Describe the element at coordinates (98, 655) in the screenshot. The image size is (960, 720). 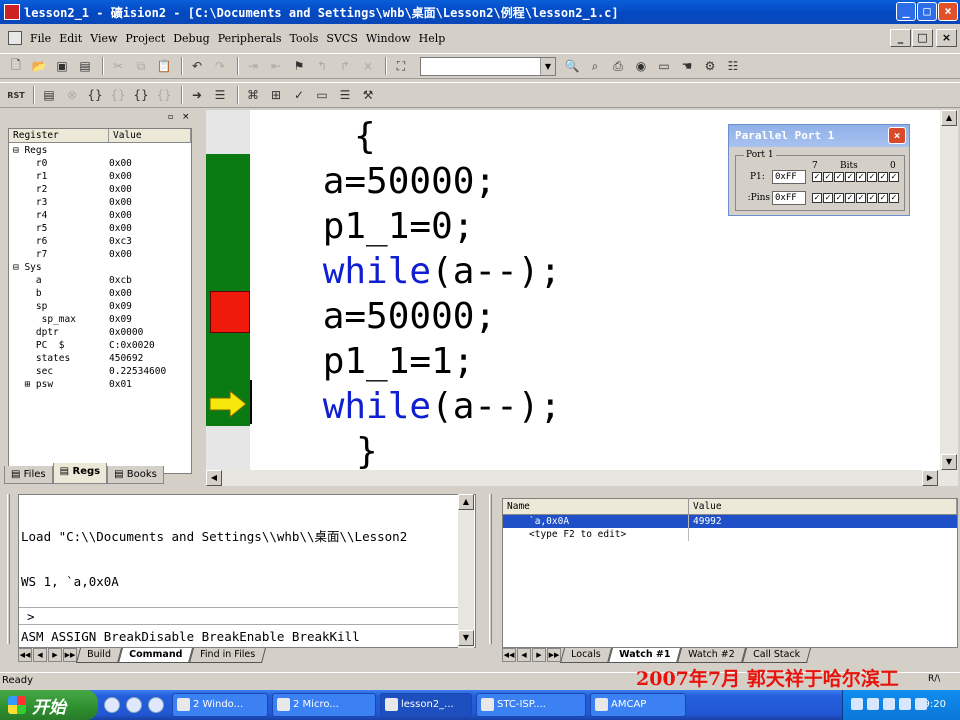
I see `tab-build: Build` at that location.